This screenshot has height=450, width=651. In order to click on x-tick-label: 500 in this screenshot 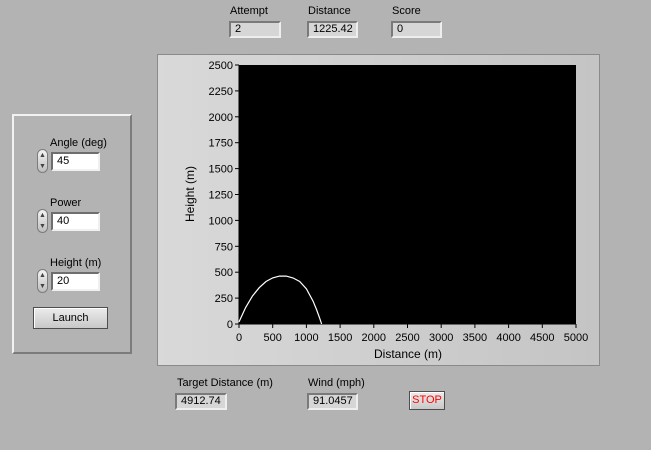, I will do `click(273, 338)`.